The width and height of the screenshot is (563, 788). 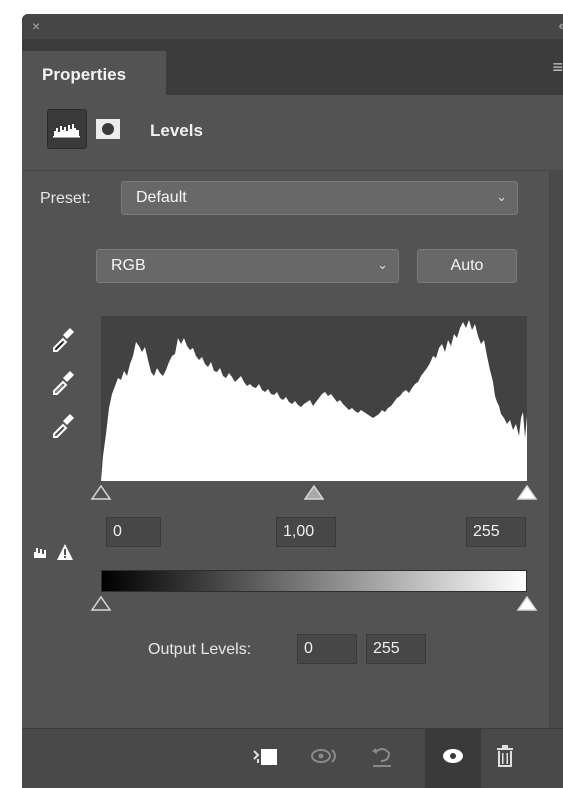 What do you see at coordinates (292, 26) in the screenshot?
I see `panel-top-strip: × ‹‹` at bounding box center [292, 26].